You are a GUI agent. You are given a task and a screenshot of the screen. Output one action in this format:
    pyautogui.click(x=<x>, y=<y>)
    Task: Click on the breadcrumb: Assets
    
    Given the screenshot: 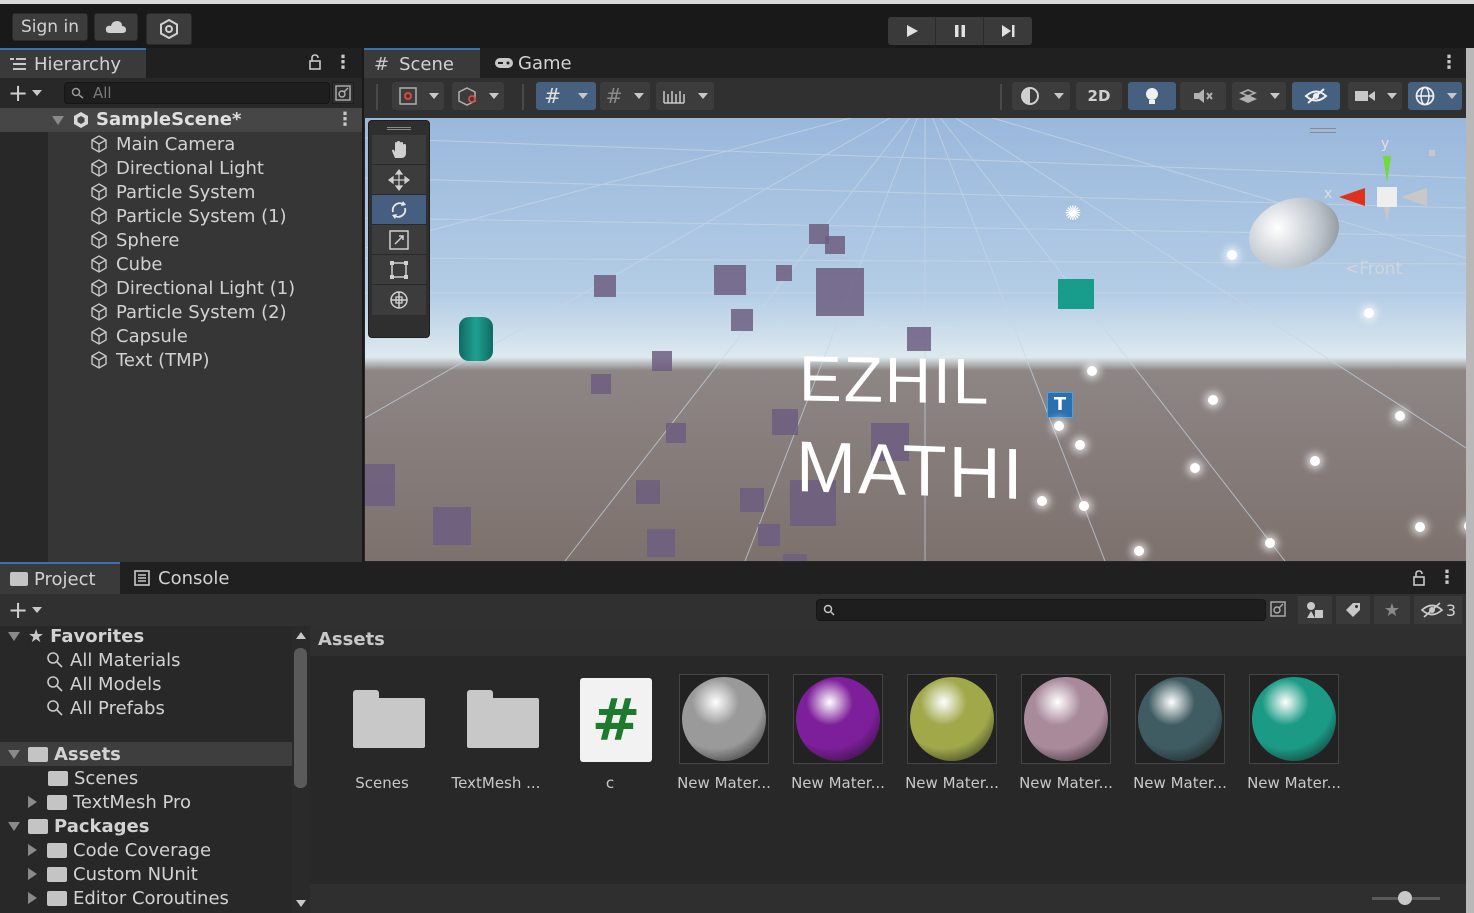 What is the action you would take?
    pyautogui.click(x=351, y=639)
    